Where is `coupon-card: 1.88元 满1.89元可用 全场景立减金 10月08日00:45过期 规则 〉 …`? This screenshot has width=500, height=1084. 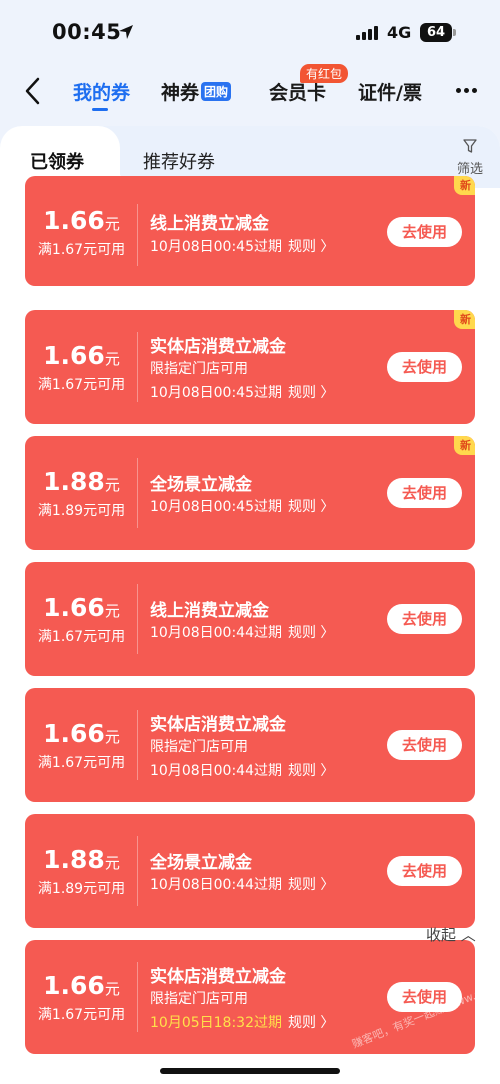 coupon-card: 1.88元 满1.89元可用 全场景立减金 10月08日00:45过期 规则 〉 … is located at coordinates (250, 493).